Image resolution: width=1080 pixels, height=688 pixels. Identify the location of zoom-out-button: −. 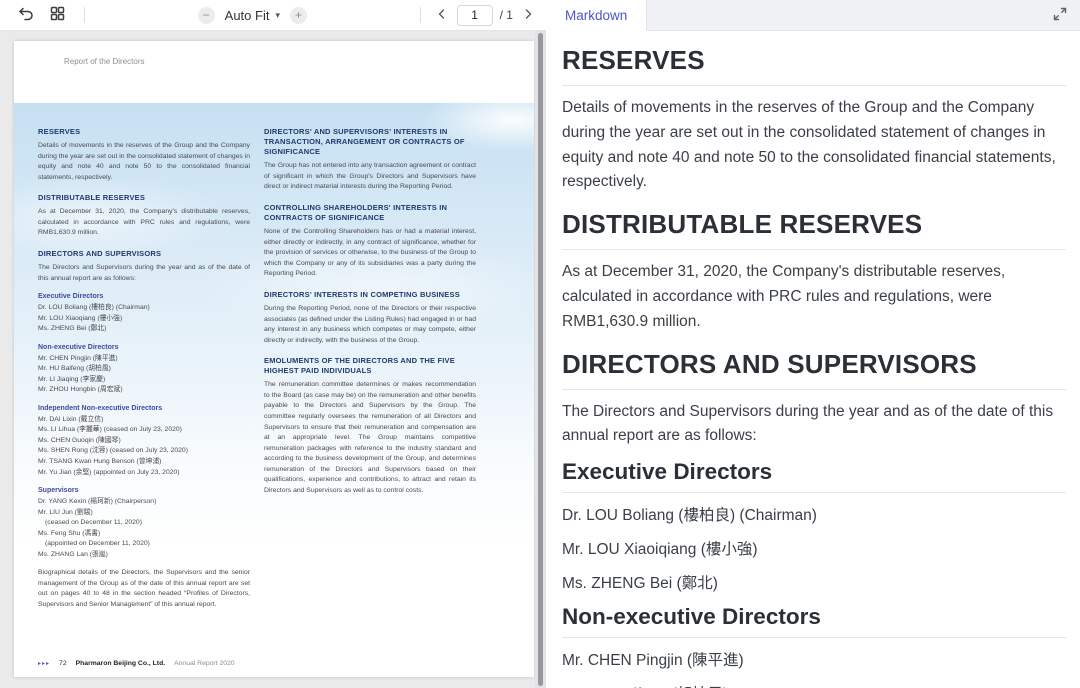
(206, 15).